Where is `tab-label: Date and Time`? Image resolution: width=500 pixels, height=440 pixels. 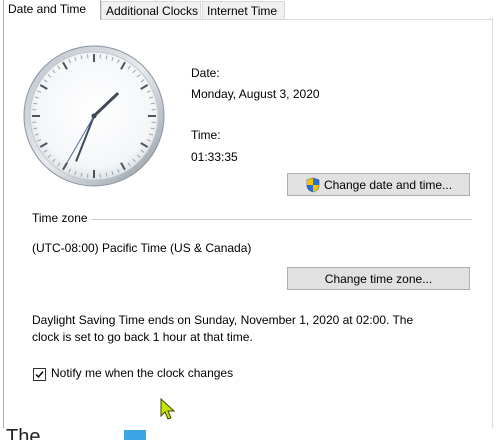 tab-label: Date and Time is located at coordinates (47, 9).